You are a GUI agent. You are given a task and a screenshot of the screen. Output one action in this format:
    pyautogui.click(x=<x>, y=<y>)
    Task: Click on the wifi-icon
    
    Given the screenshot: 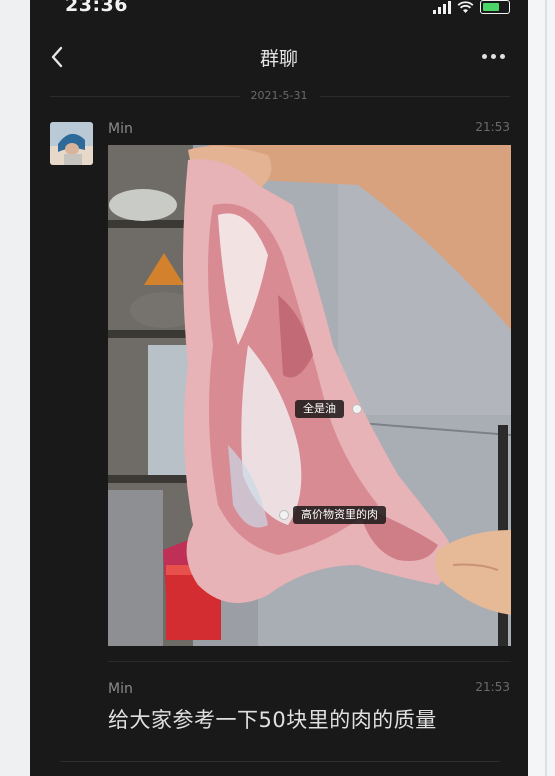 What is the action you would take?
    pyautogui.click(x=465, y=7)
    